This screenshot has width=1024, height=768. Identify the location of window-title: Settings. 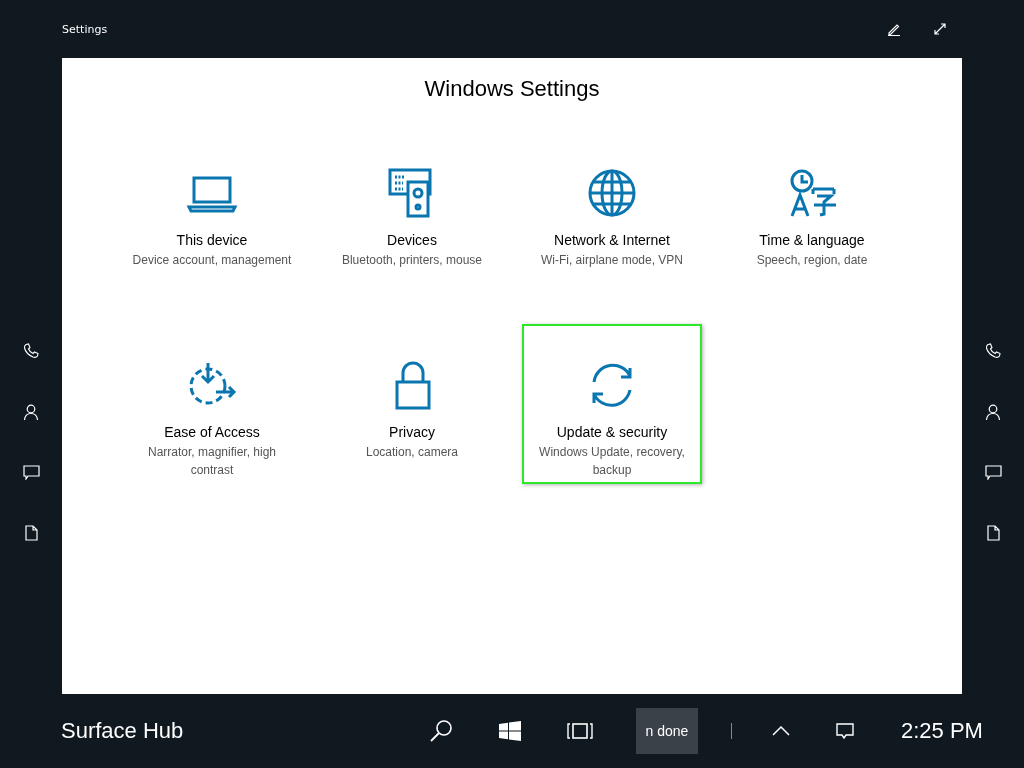
(85, 29).